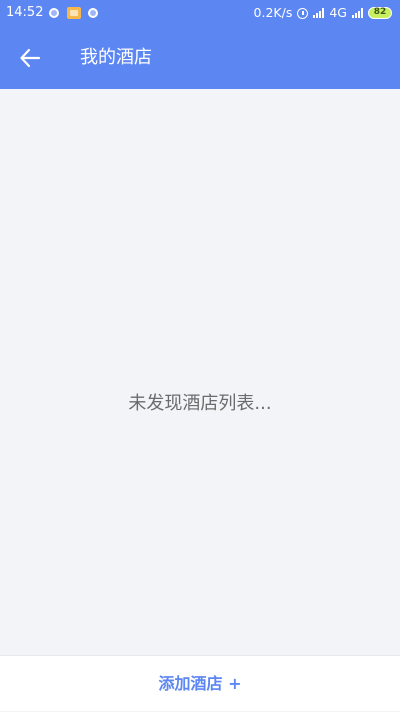 The image size is (400, 712). I want to click on network-type: 4G, so click(338, 12).